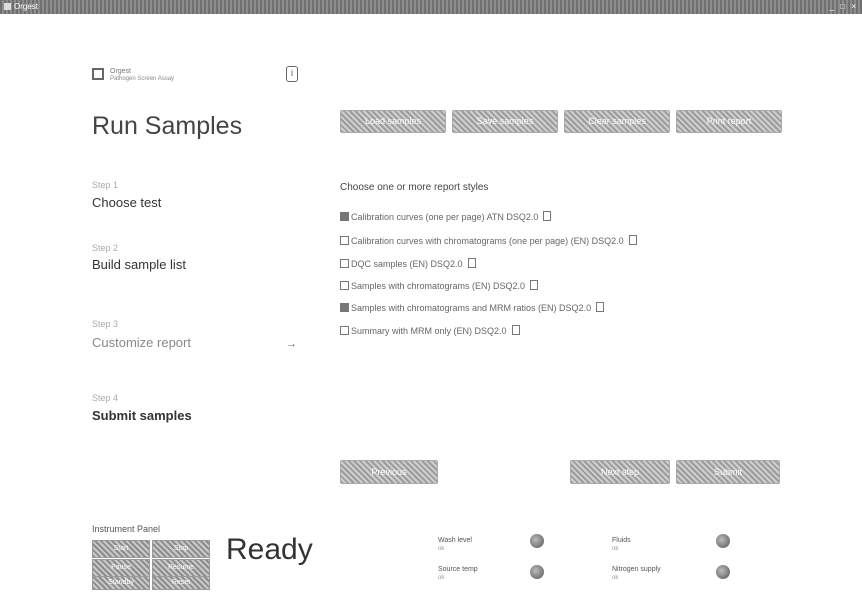 The height and width of the screenshot is (592, 862). I want to click on report-style-option: Summary with MRM only (EN) DSQ2.0, so click(430, 330).